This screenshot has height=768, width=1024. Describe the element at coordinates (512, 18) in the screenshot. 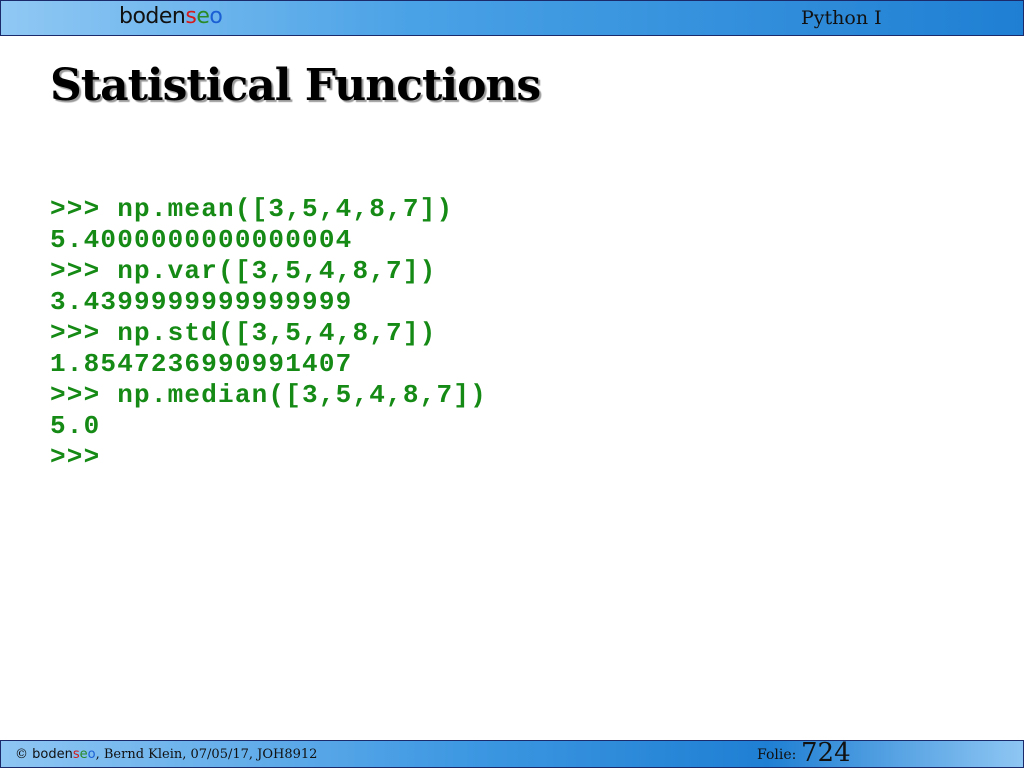

I see `header-bar: bodenseo Python I` at that location.